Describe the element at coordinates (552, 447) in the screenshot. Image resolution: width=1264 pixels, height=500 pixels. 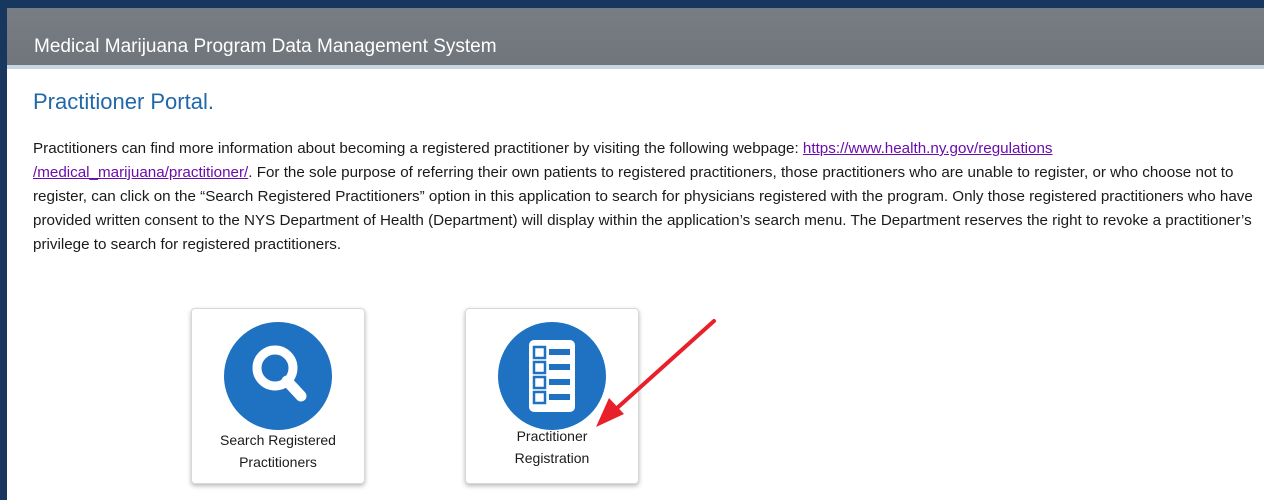
I see `registration-tile-label: Practitioner Registration` at that location.